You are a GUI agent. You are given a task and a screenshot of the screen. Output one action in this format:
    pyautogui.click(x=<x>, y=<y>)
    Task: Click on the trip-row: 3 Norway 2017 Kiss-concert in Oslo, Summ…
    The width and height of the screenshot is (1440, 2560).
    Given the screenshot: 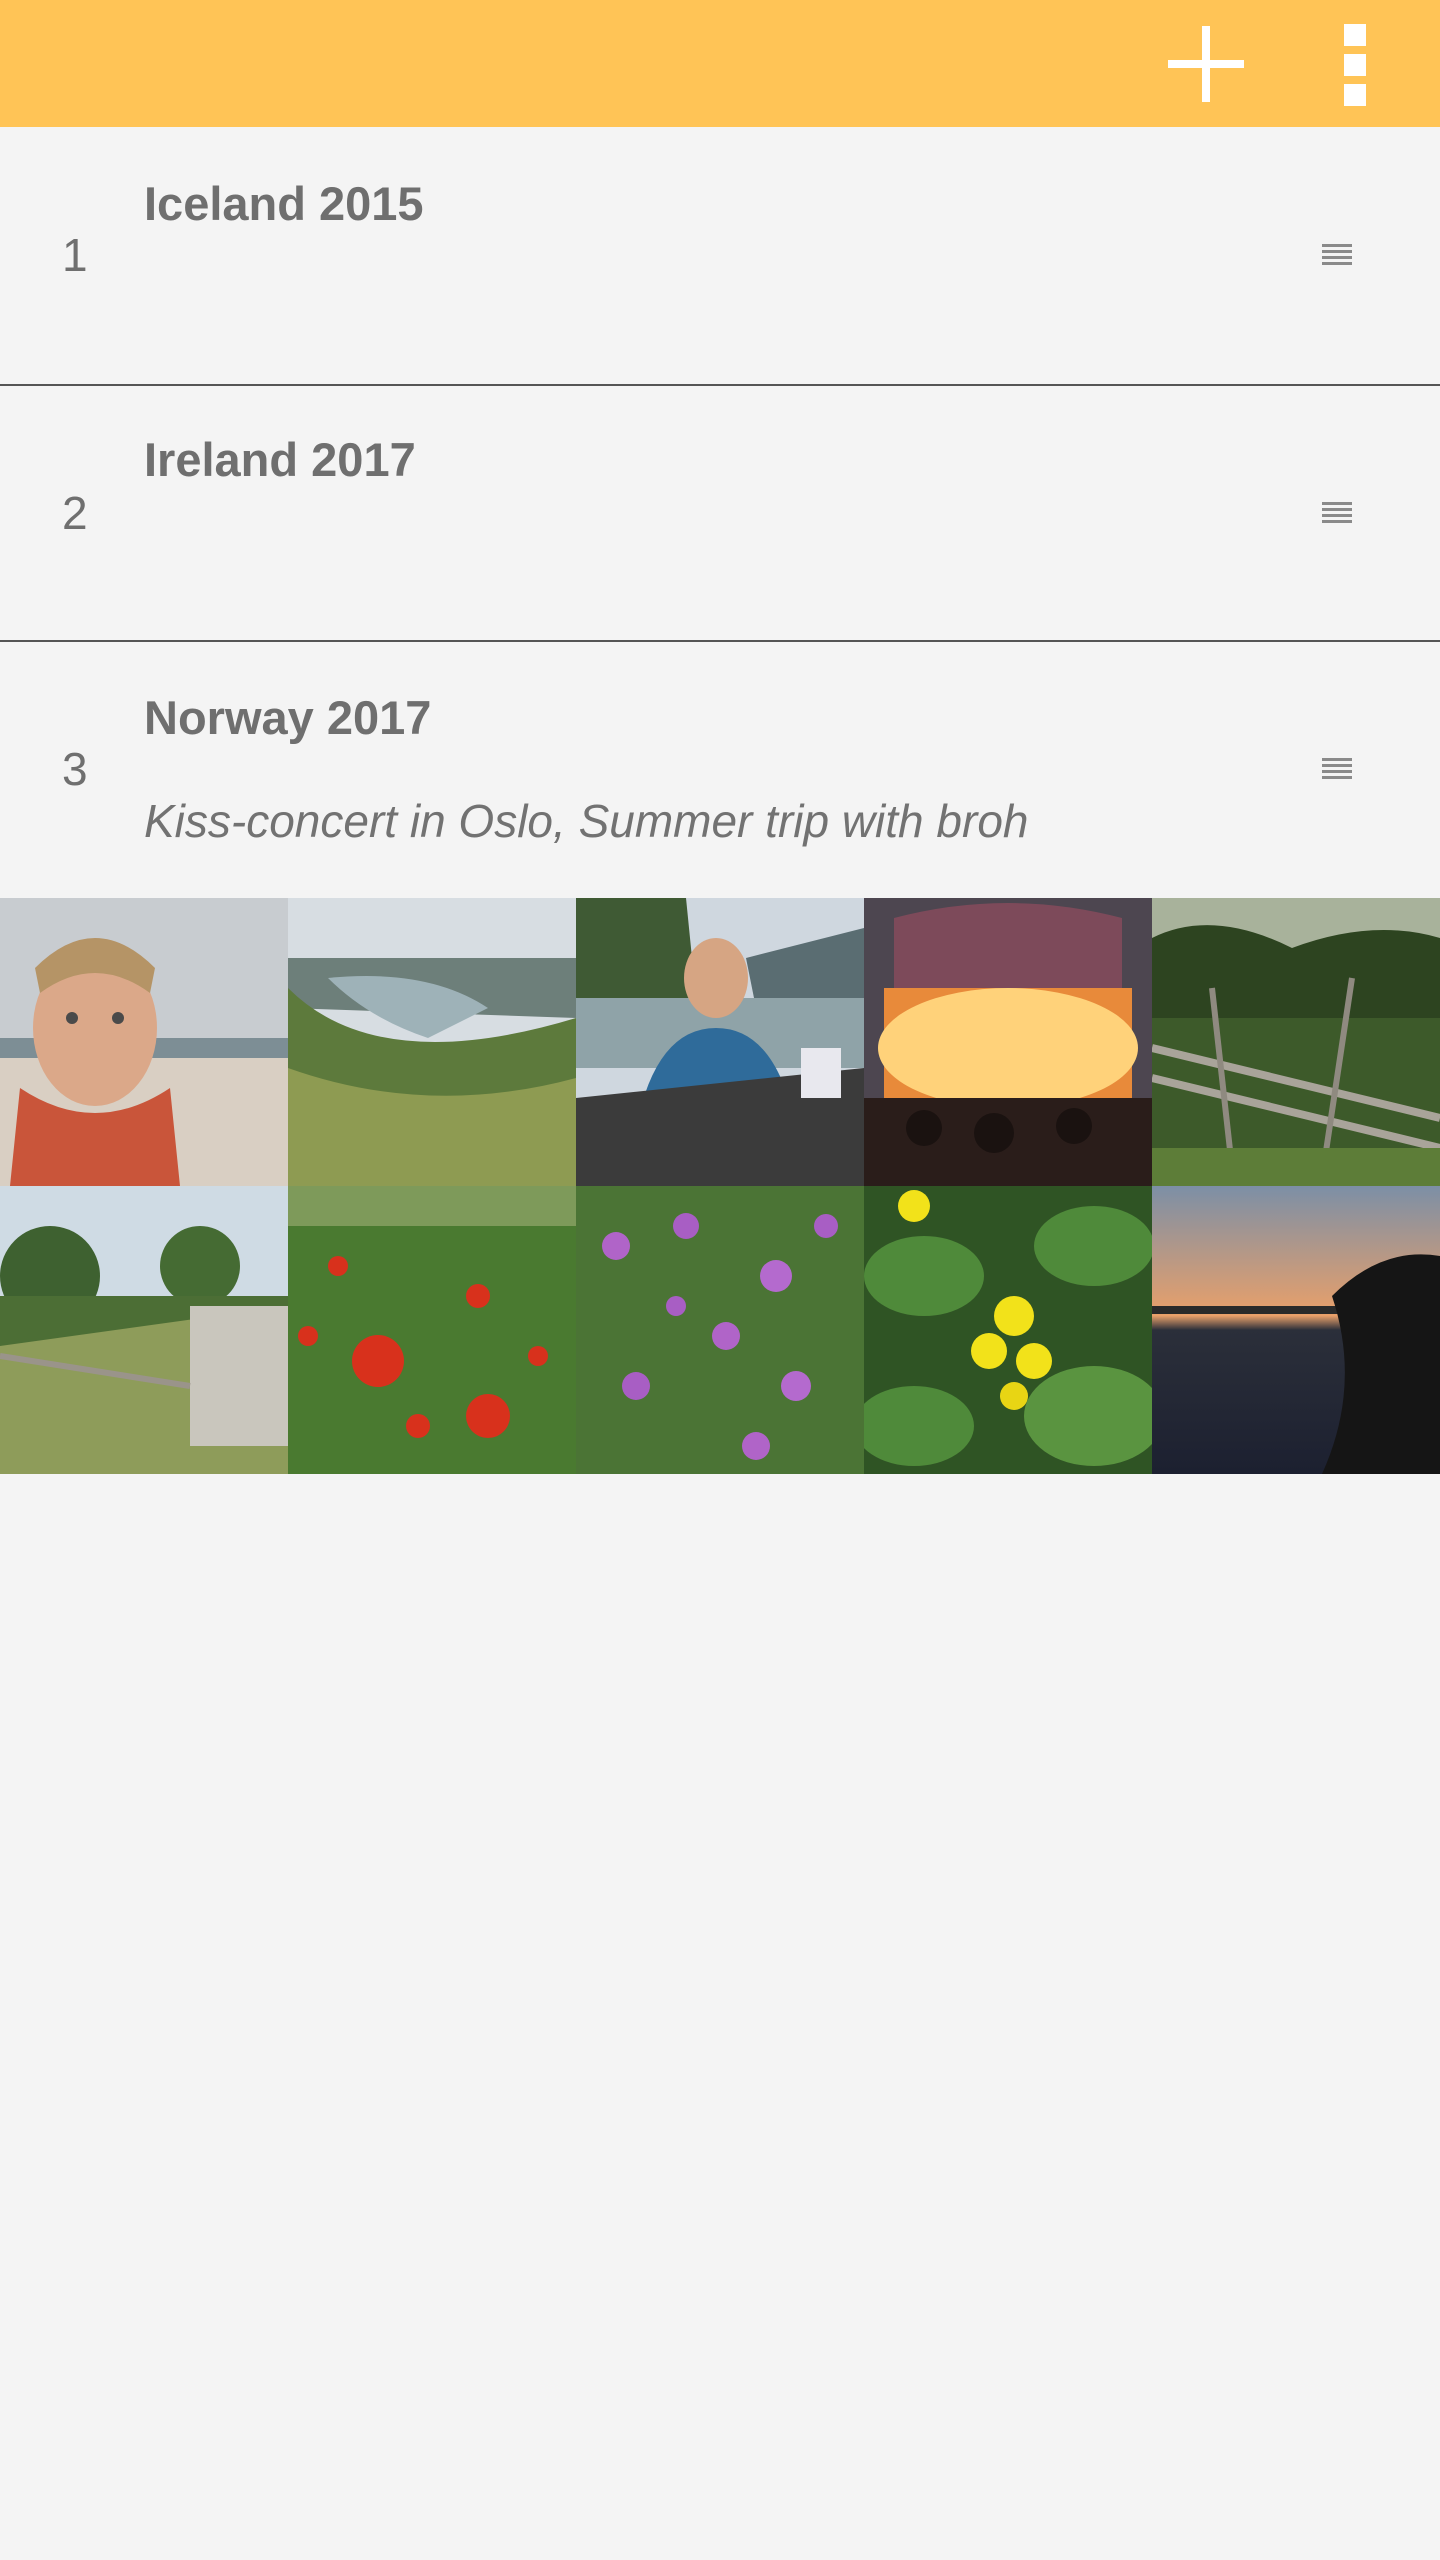 What is the action you would take?
    pyautogui.click(x=720, y=770)
    